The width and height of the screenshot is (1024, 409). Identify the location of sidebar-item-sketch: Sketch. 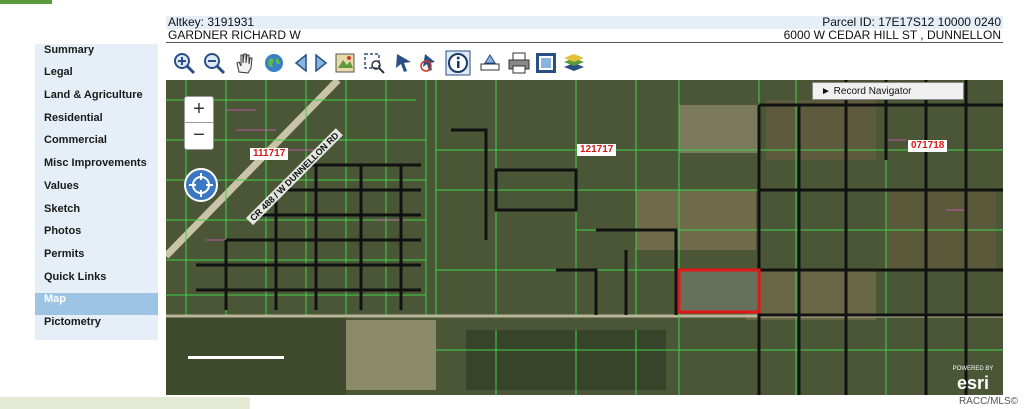
(96, 214).